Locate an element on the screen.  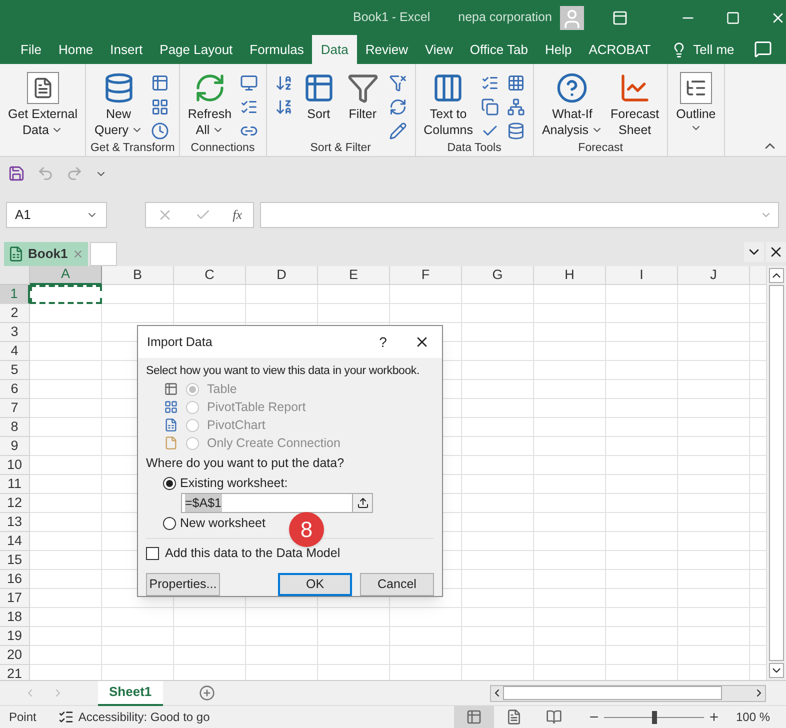
ribbon-tab: Page Layout is located at coordinates (196, 49).